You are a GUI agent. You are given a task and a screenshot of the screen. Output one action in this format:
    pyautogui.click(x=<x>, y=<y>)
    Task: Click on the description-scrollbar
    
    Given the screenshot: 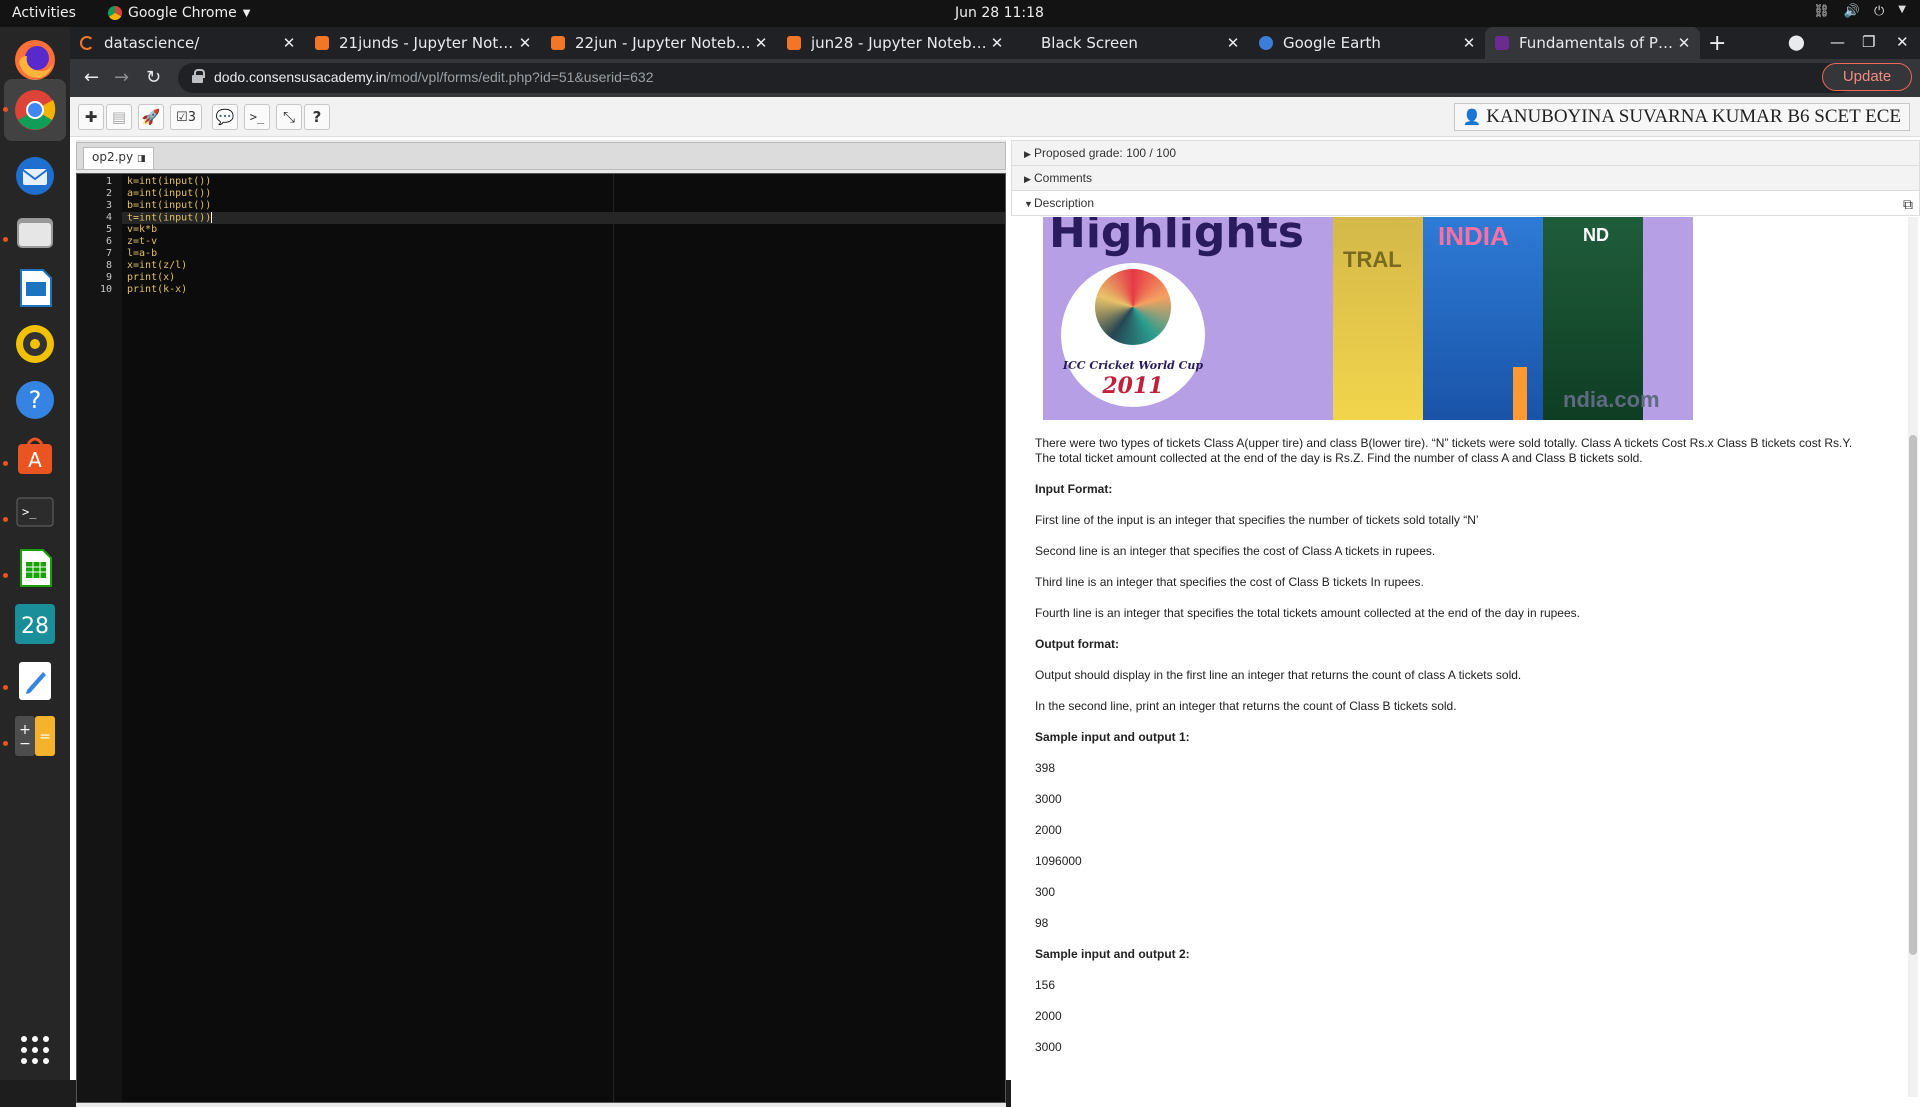 What is the action you would take?
    pyautogui.click(x=1913, y=657)
    